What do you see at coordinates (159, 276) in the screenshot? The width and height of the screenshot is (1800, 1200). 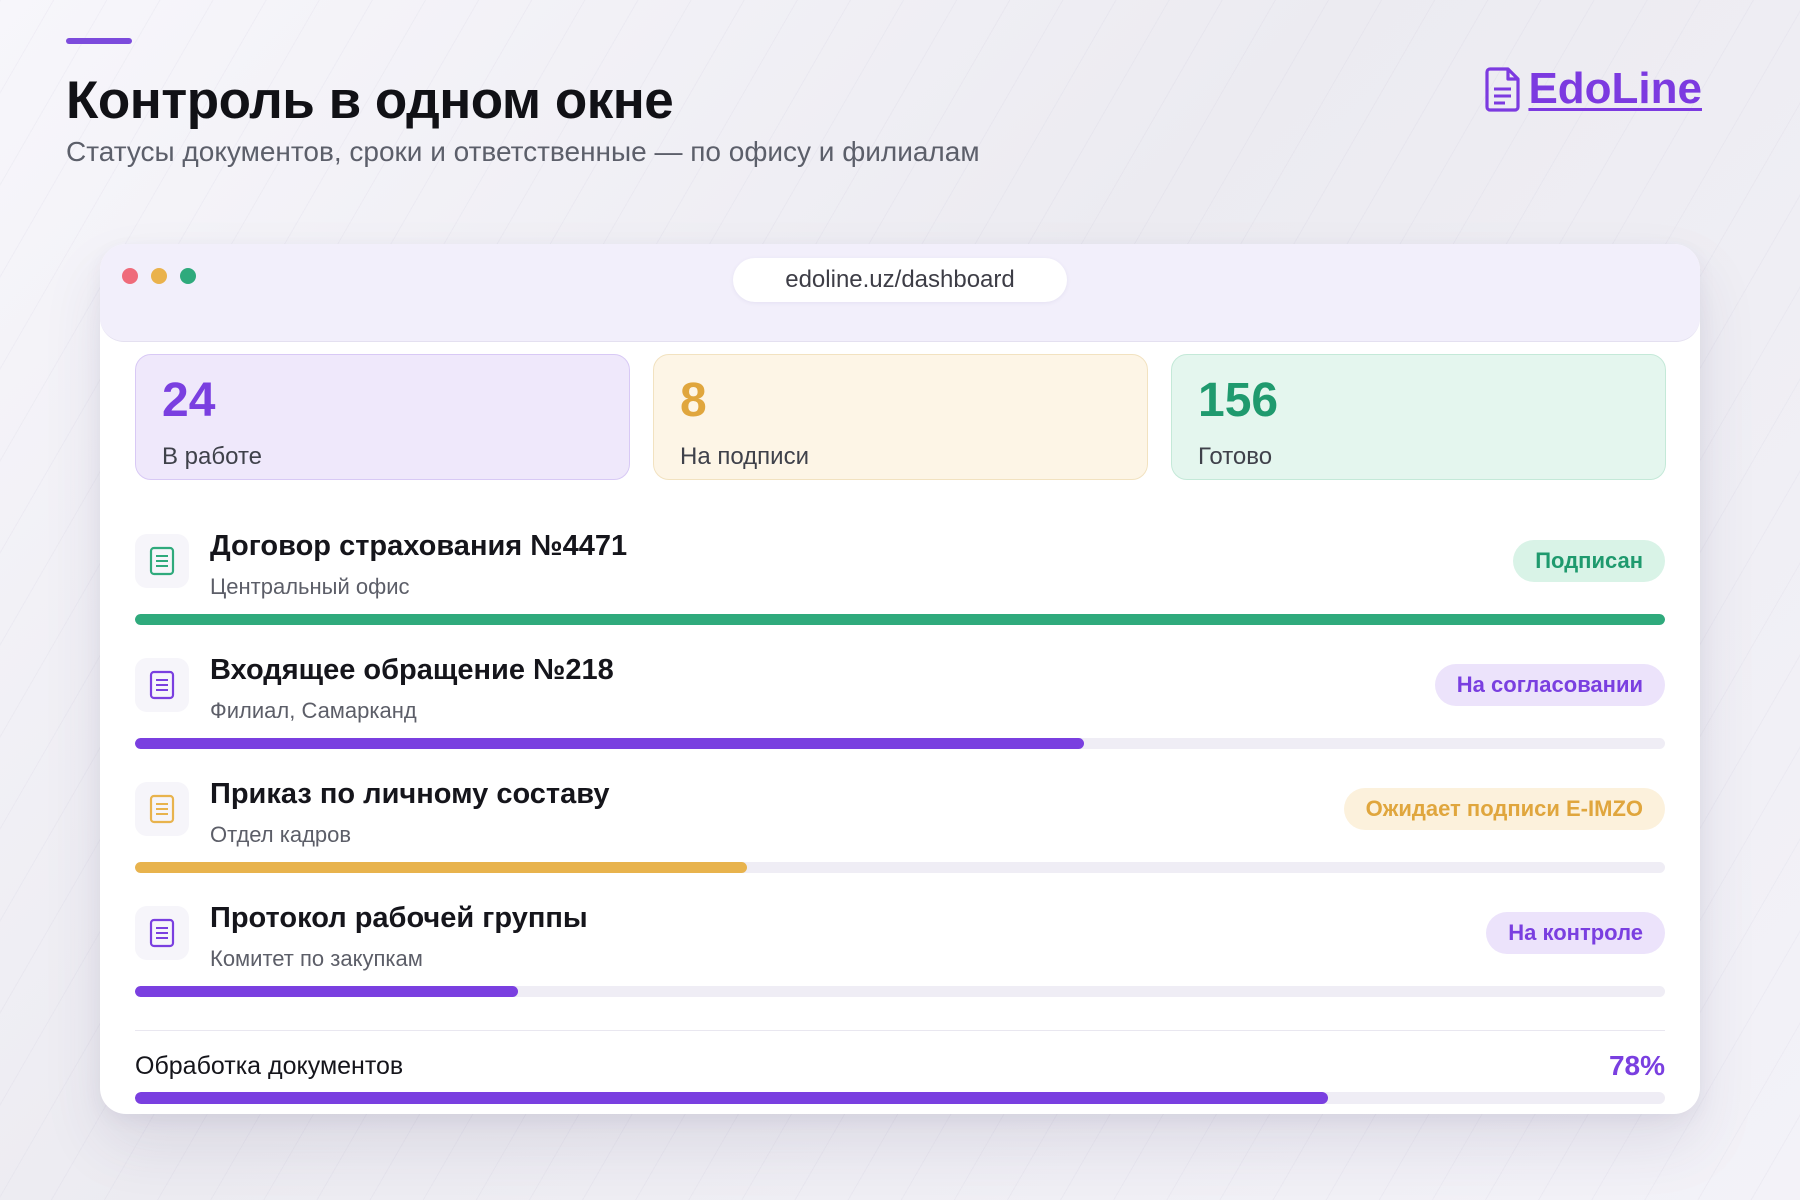 I see `minimize-window-dot` at bounding box center [159, 276].